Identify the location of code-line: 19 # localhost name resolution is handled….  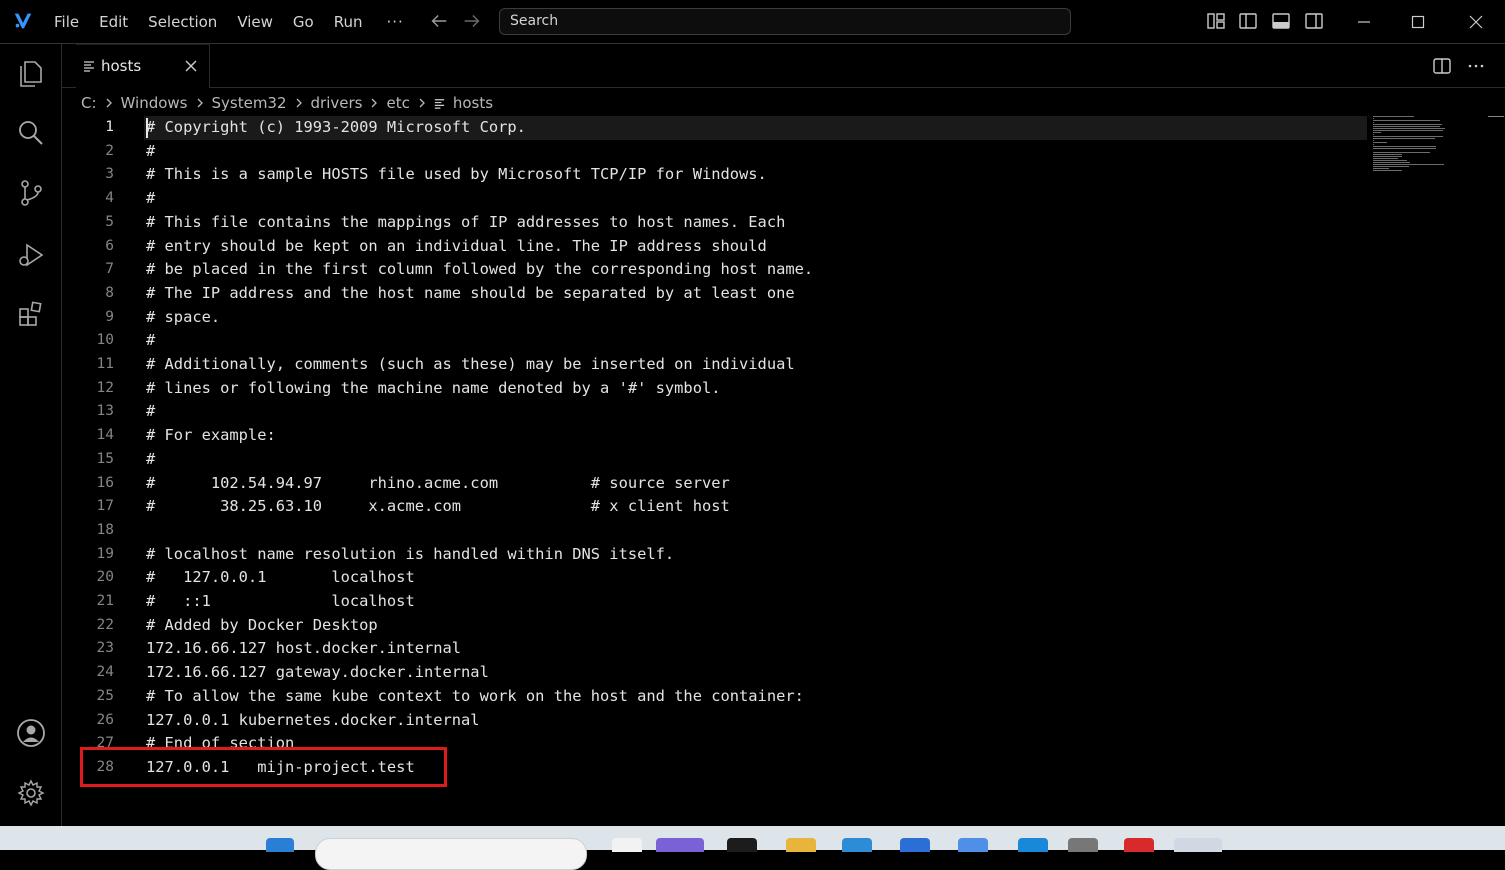
(714, 555).